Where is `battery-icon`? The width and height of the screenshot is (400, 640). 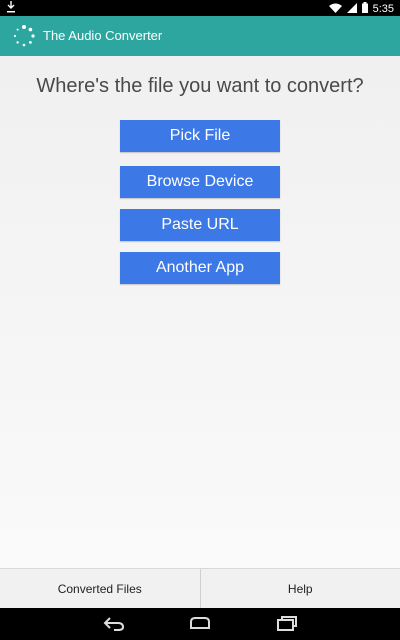
battery-icon is located at coordinates (364, 9).